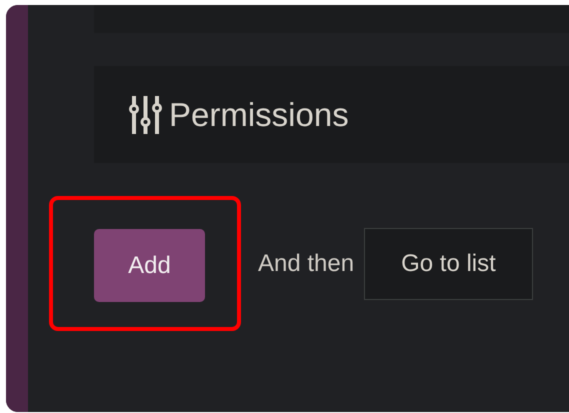 The width and height of the screenshot is (569, 413). What do you see at coordinates (145, 115) in the screenshot?
I see `sliders-icon` at bounding box center [145, 115].